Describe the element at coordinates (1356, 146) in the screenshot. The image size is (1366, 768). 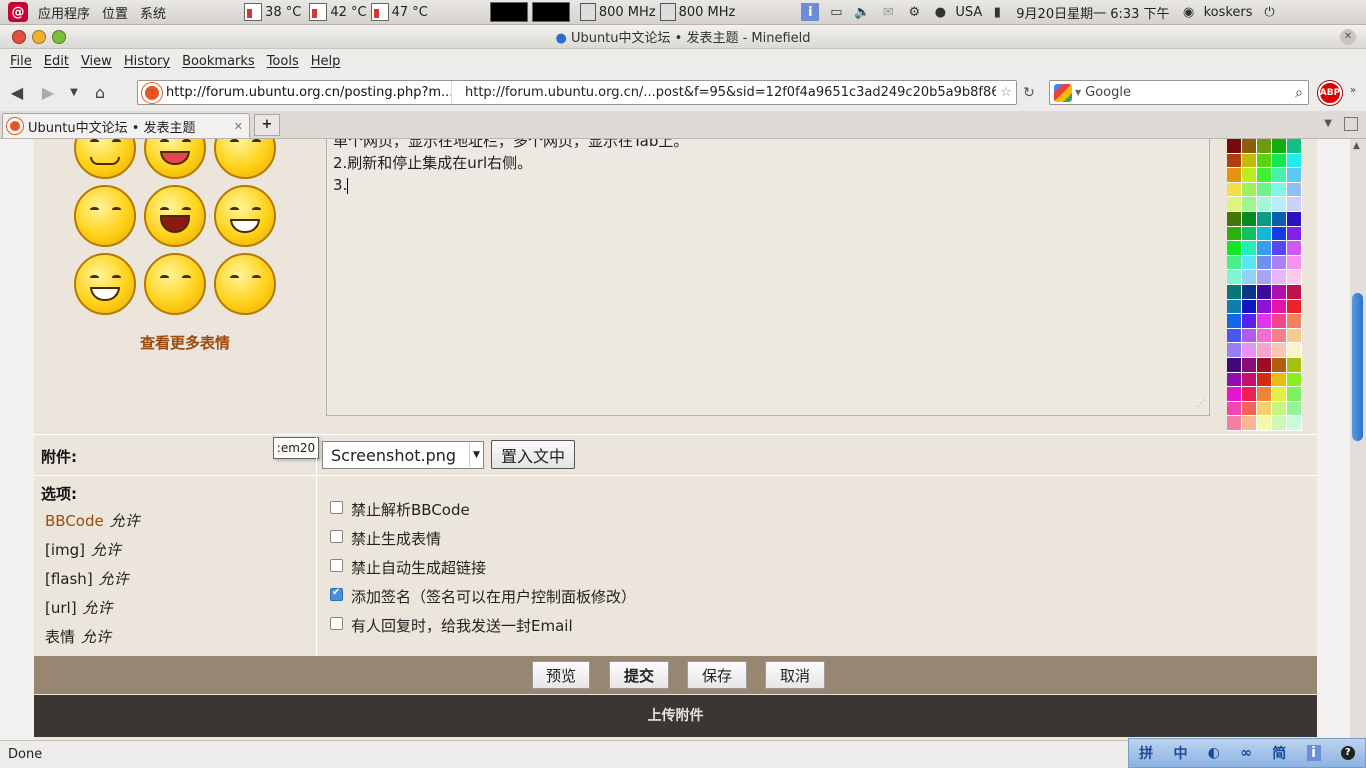
I see `scroll-up-icon: ▲` at that location.